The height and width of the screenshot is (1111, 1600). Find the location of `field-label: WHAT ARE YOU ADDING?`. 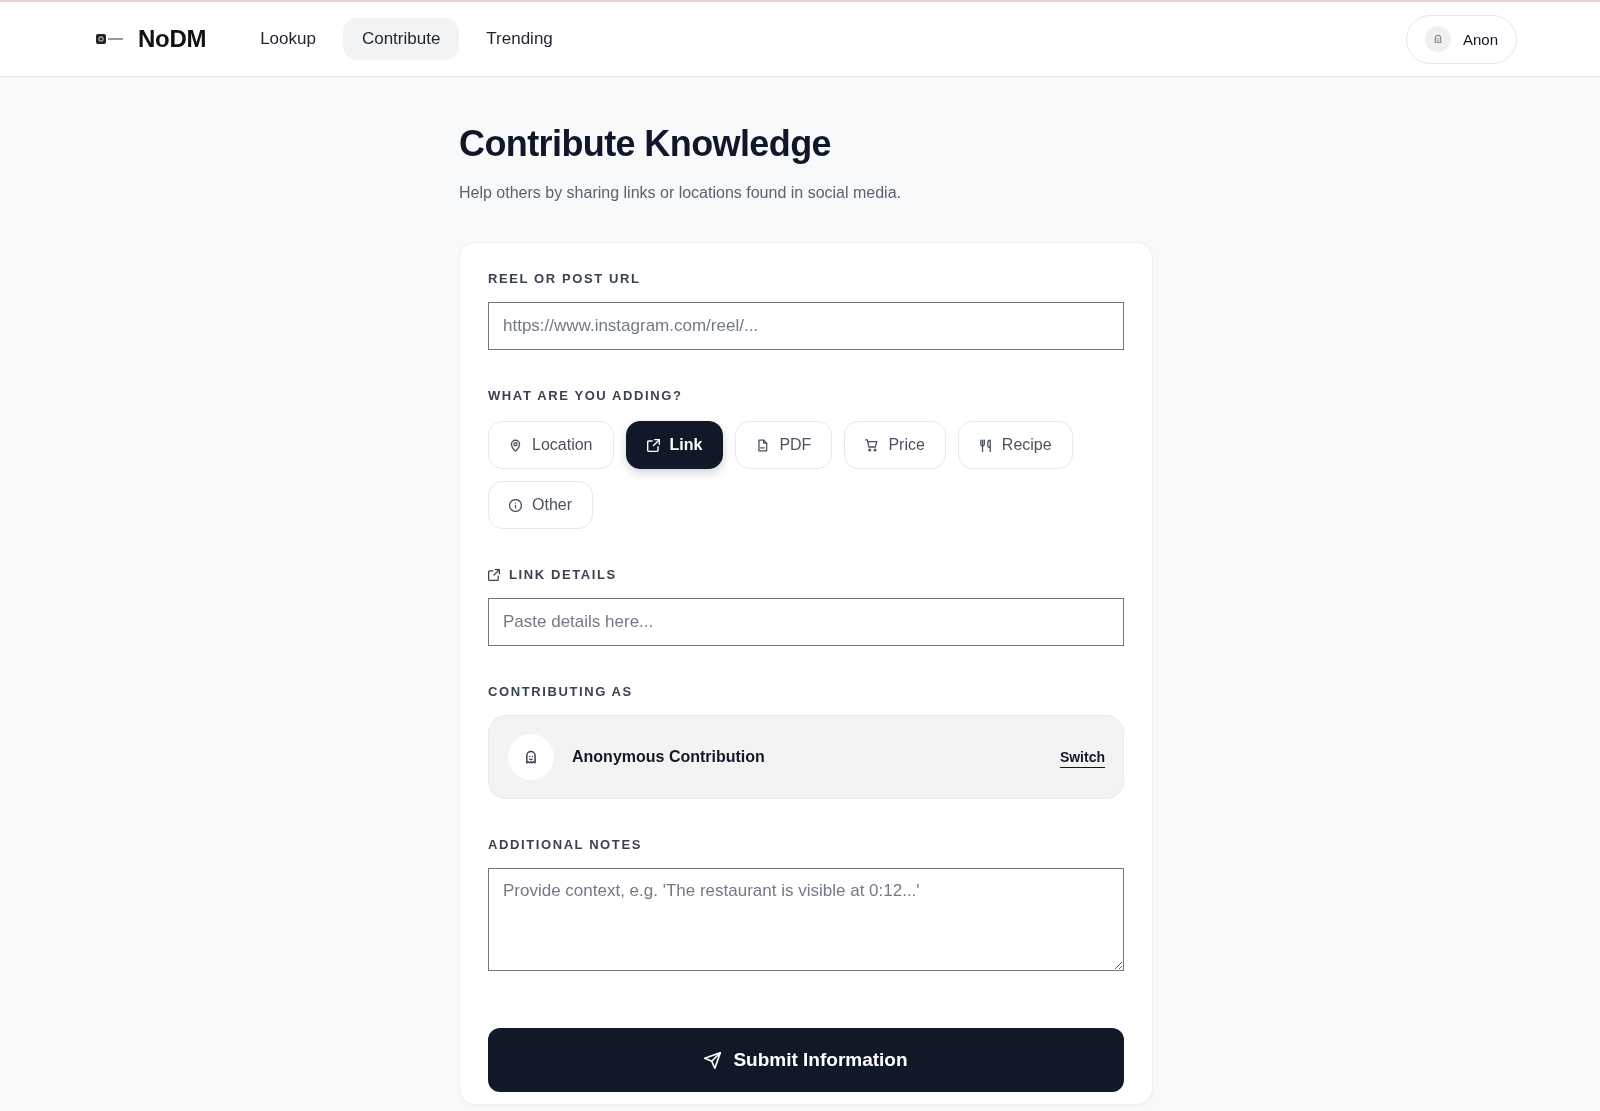

field-label: WHAT ARE YOU ADDING? is located at coordinates (585, 395).